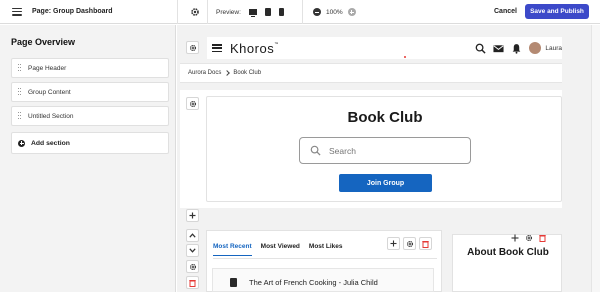 The width and height of the screenshot is (600, 292). I want to click on move-widget-button, so click(393, 243).